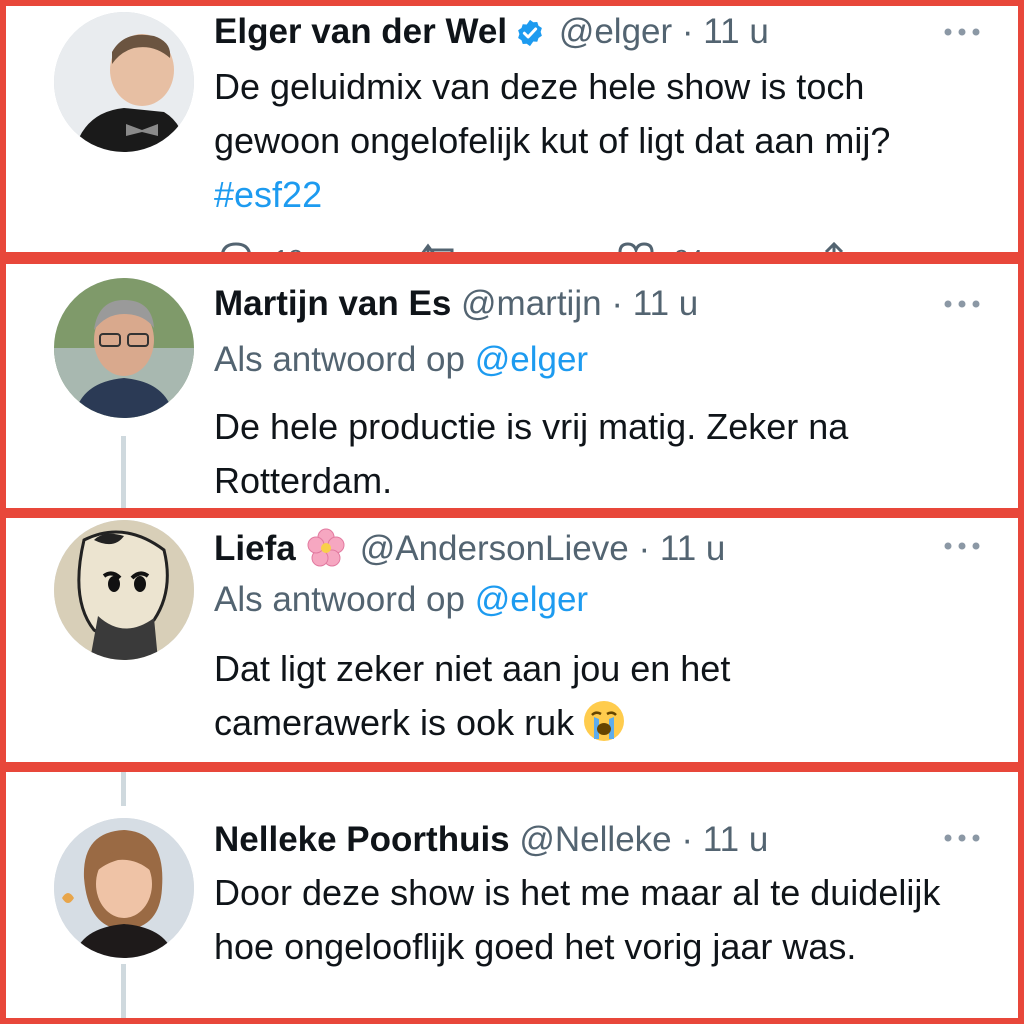 This screenshot has height=1024, width=1024. What do you see at coordinates (658, 245) in the screenshot?
I see `like-button: 24` at bounding box center [658, 245].